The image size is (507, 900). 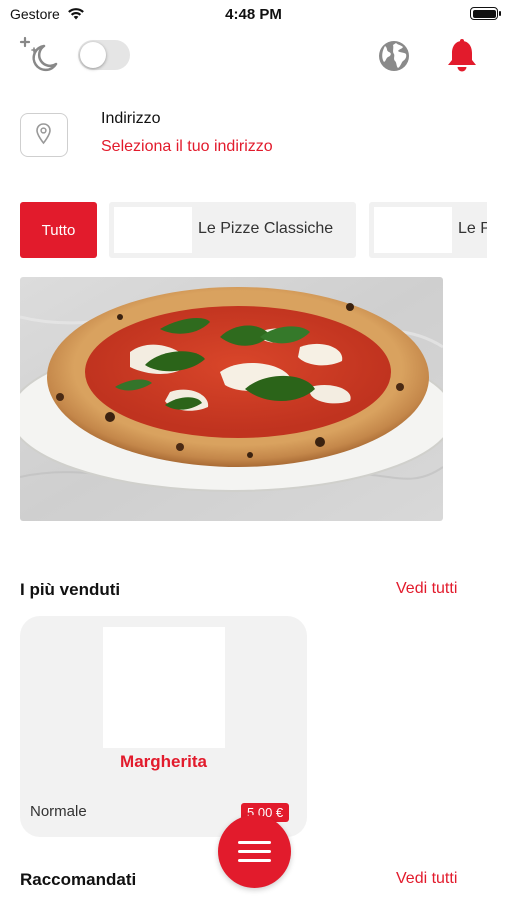 What do you see at coordinates (266, 228) in the screenshot?
I see `category-label: Le Pizze Classiche` at bounding box center [266, 228].